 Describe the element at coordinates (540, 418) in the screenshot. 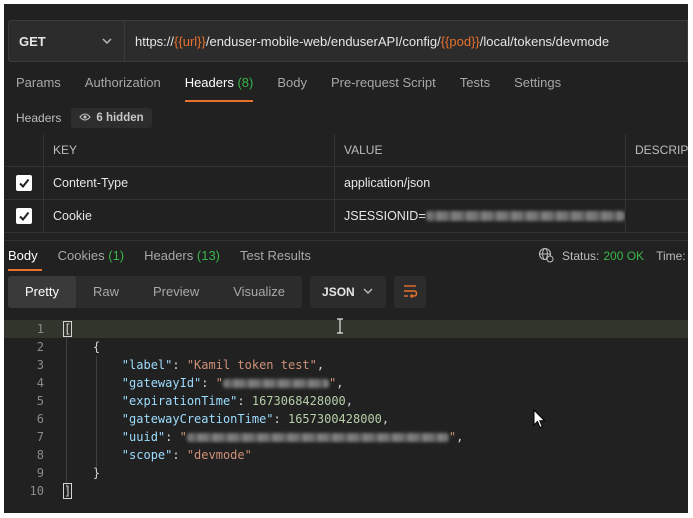

I see `mouse-pointer-icon` at that location.